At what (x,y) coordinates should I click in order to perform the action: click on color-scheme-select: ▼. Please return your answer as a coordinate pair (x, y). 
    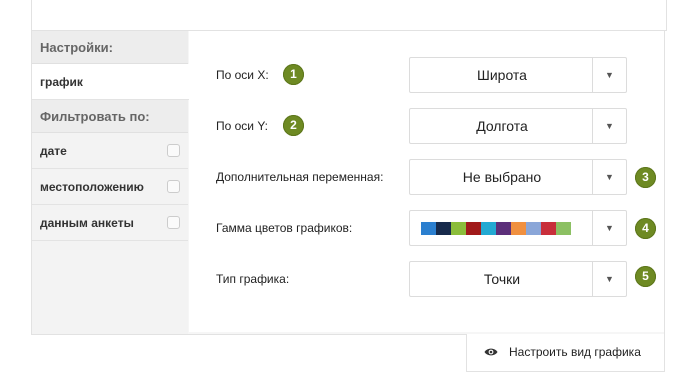
    Looking at the image, I should click on (518, 228).